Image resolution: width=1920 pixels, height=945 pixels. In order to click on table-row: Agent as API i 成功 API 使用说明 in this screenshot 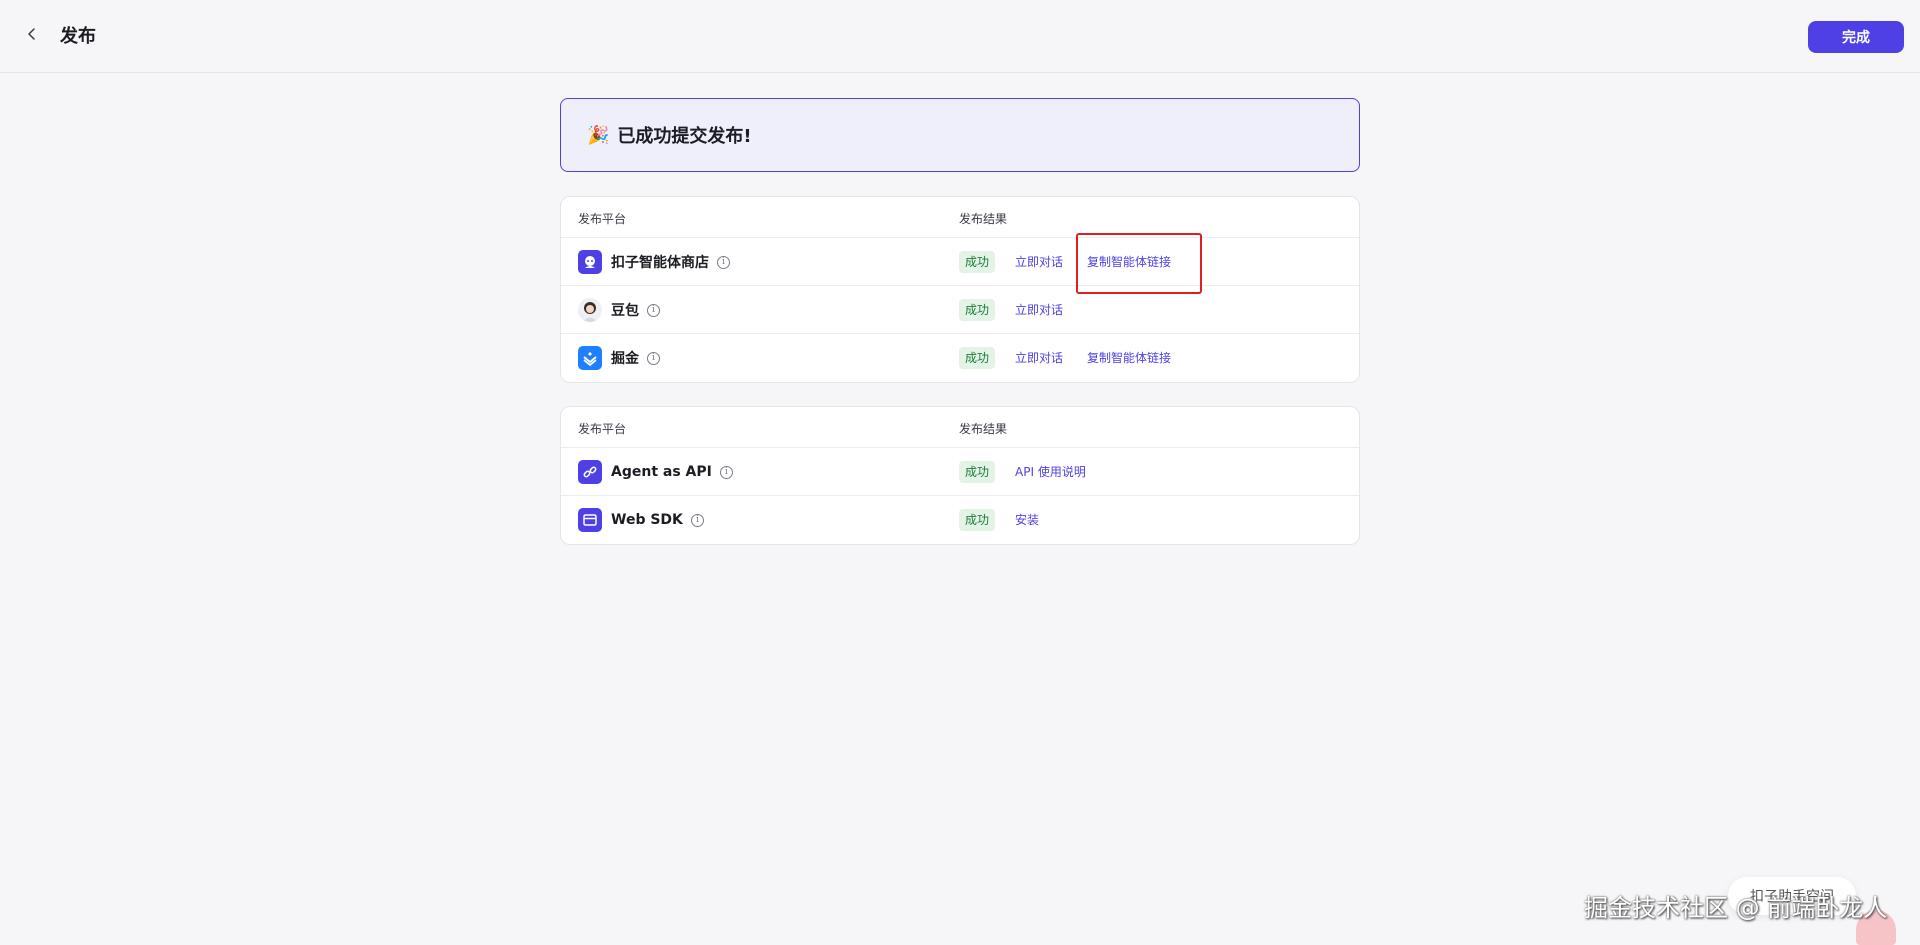, I will do `click(960, 472)`.